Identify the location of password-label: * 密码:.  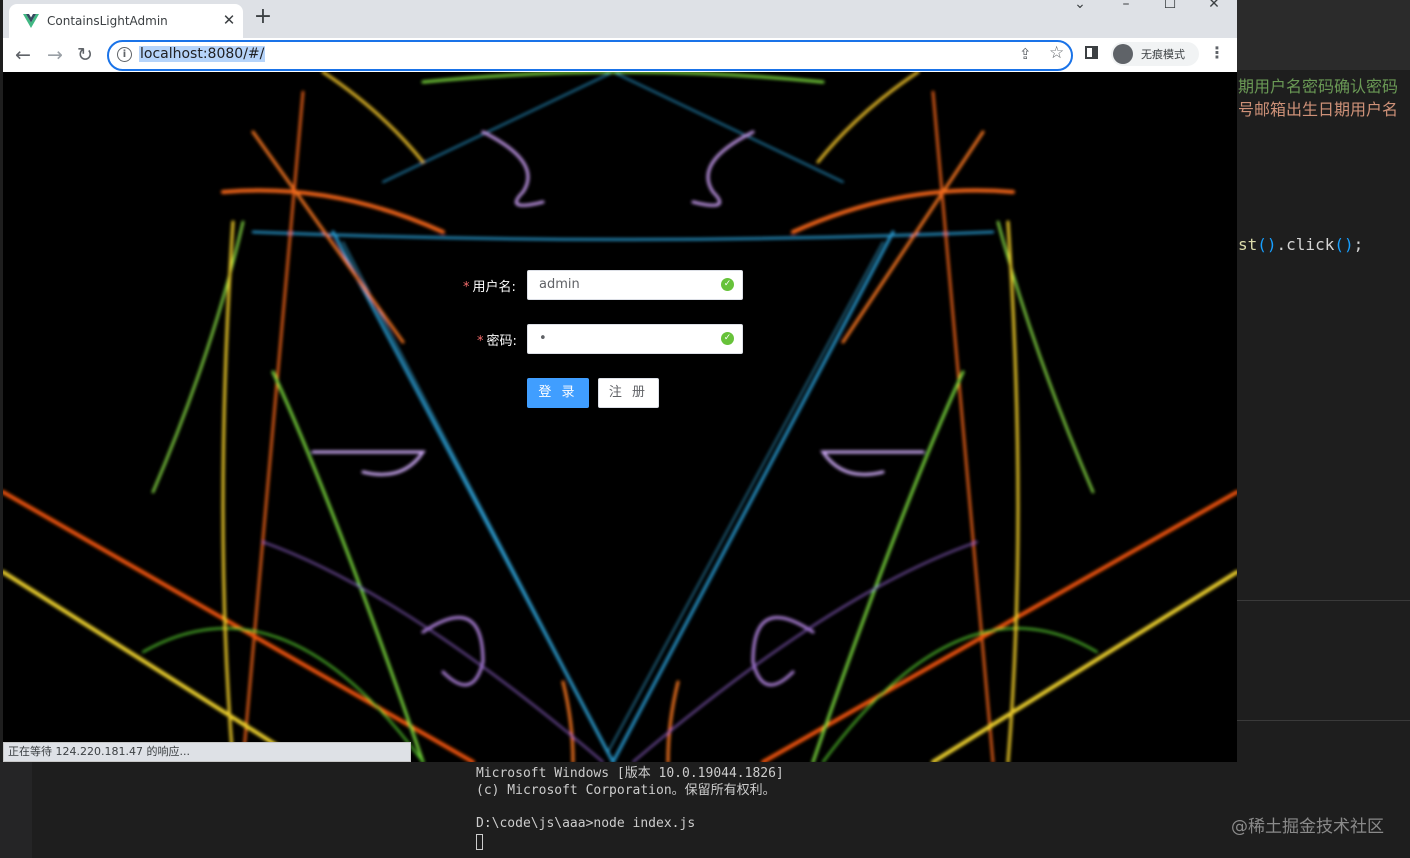
(497, 339).